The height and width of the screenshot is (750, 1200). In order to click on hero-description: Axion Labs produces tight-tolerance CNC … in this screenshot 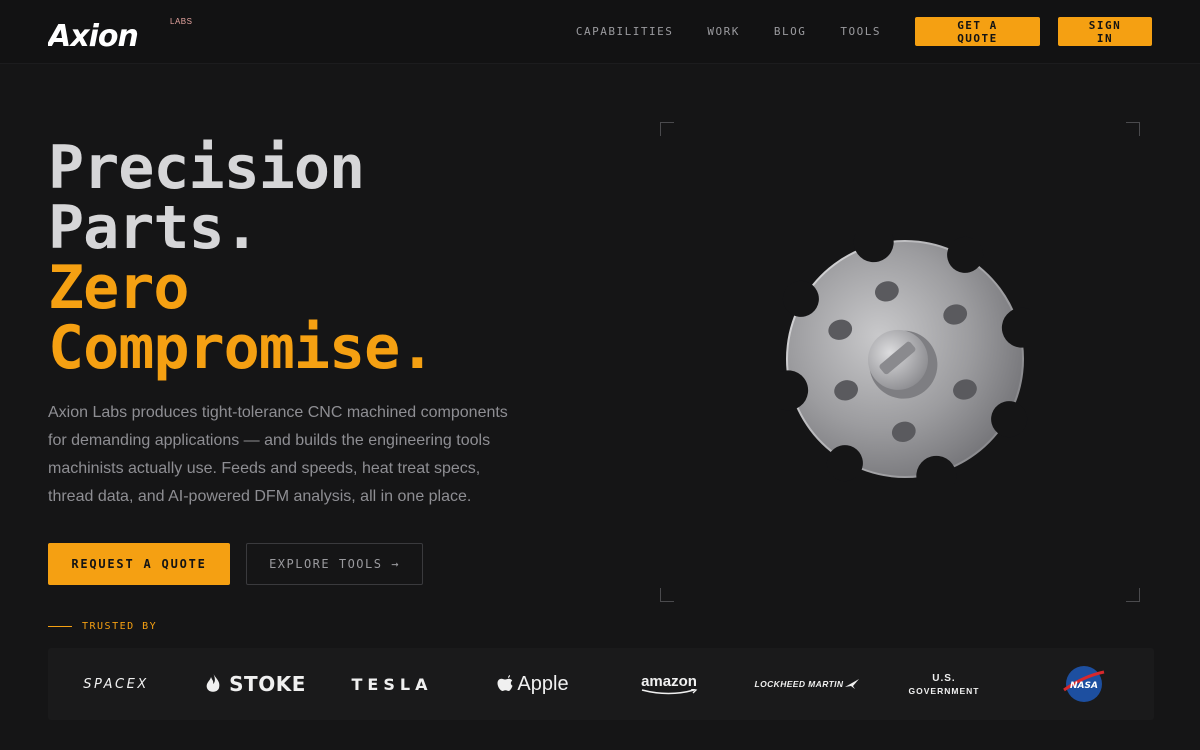, I will do `click(278, 454)`.